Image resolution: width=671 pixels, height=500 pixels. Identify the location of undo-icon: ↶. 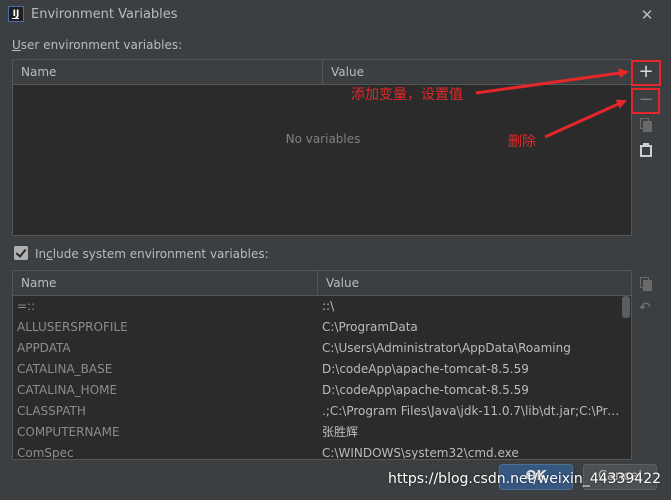
(645, 308).